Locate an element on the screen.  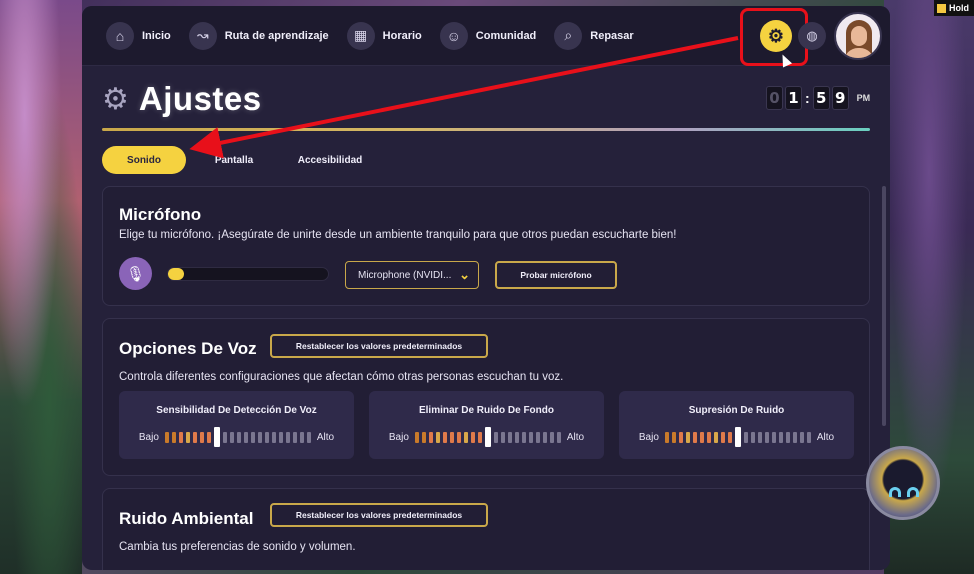
tab-accesibilidad: Accesibilidad is located at coordinates (330, 160).